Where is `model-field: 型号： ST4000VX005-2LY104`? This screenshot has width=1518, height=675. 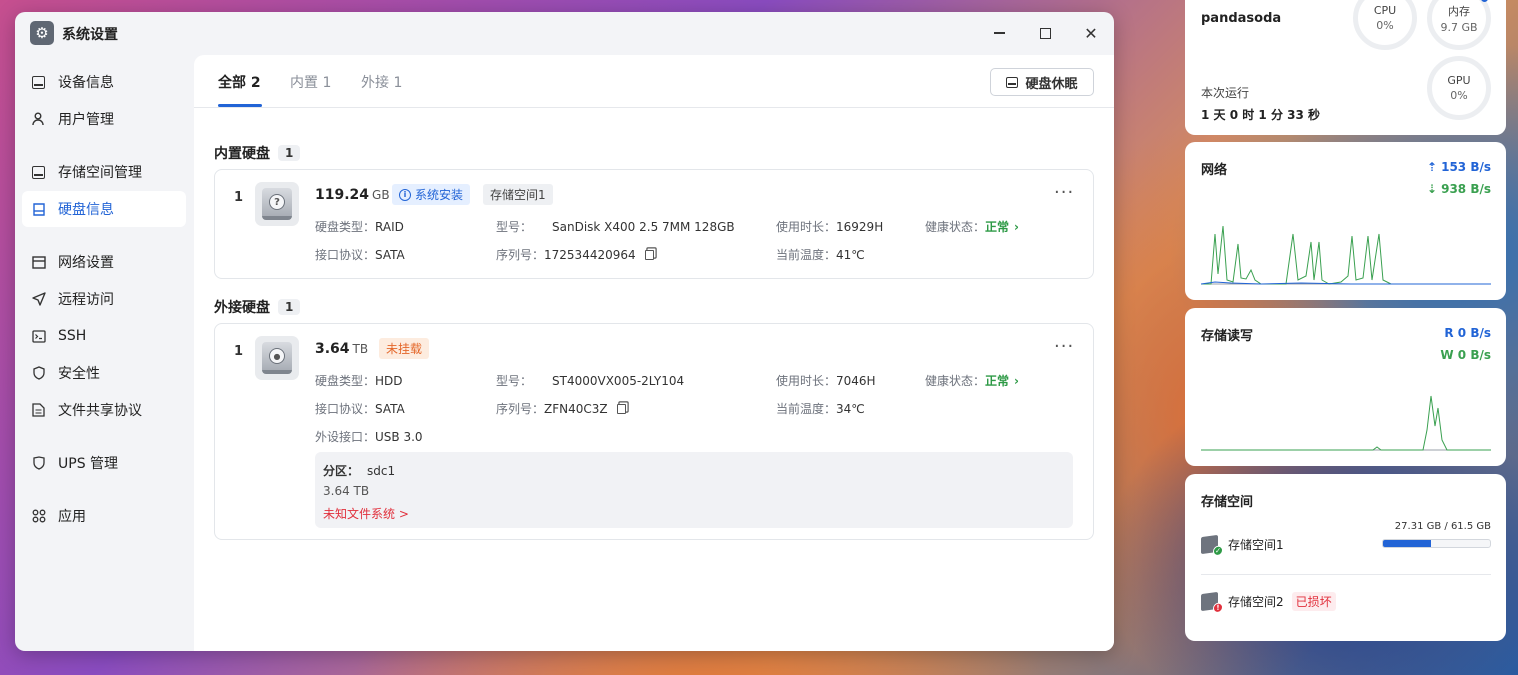 model-field: 型号： ST4000VX005-2LY104 is located at coordinates (590, 381).